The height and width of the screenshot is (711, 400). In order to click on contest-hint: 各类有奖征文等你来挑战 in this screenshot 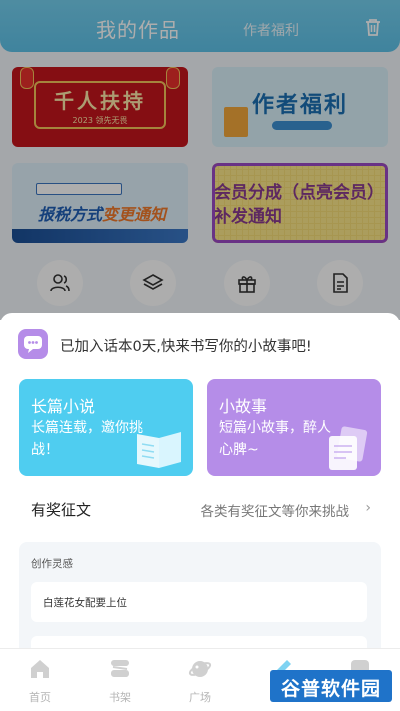, I will do `click(275, 512)`.